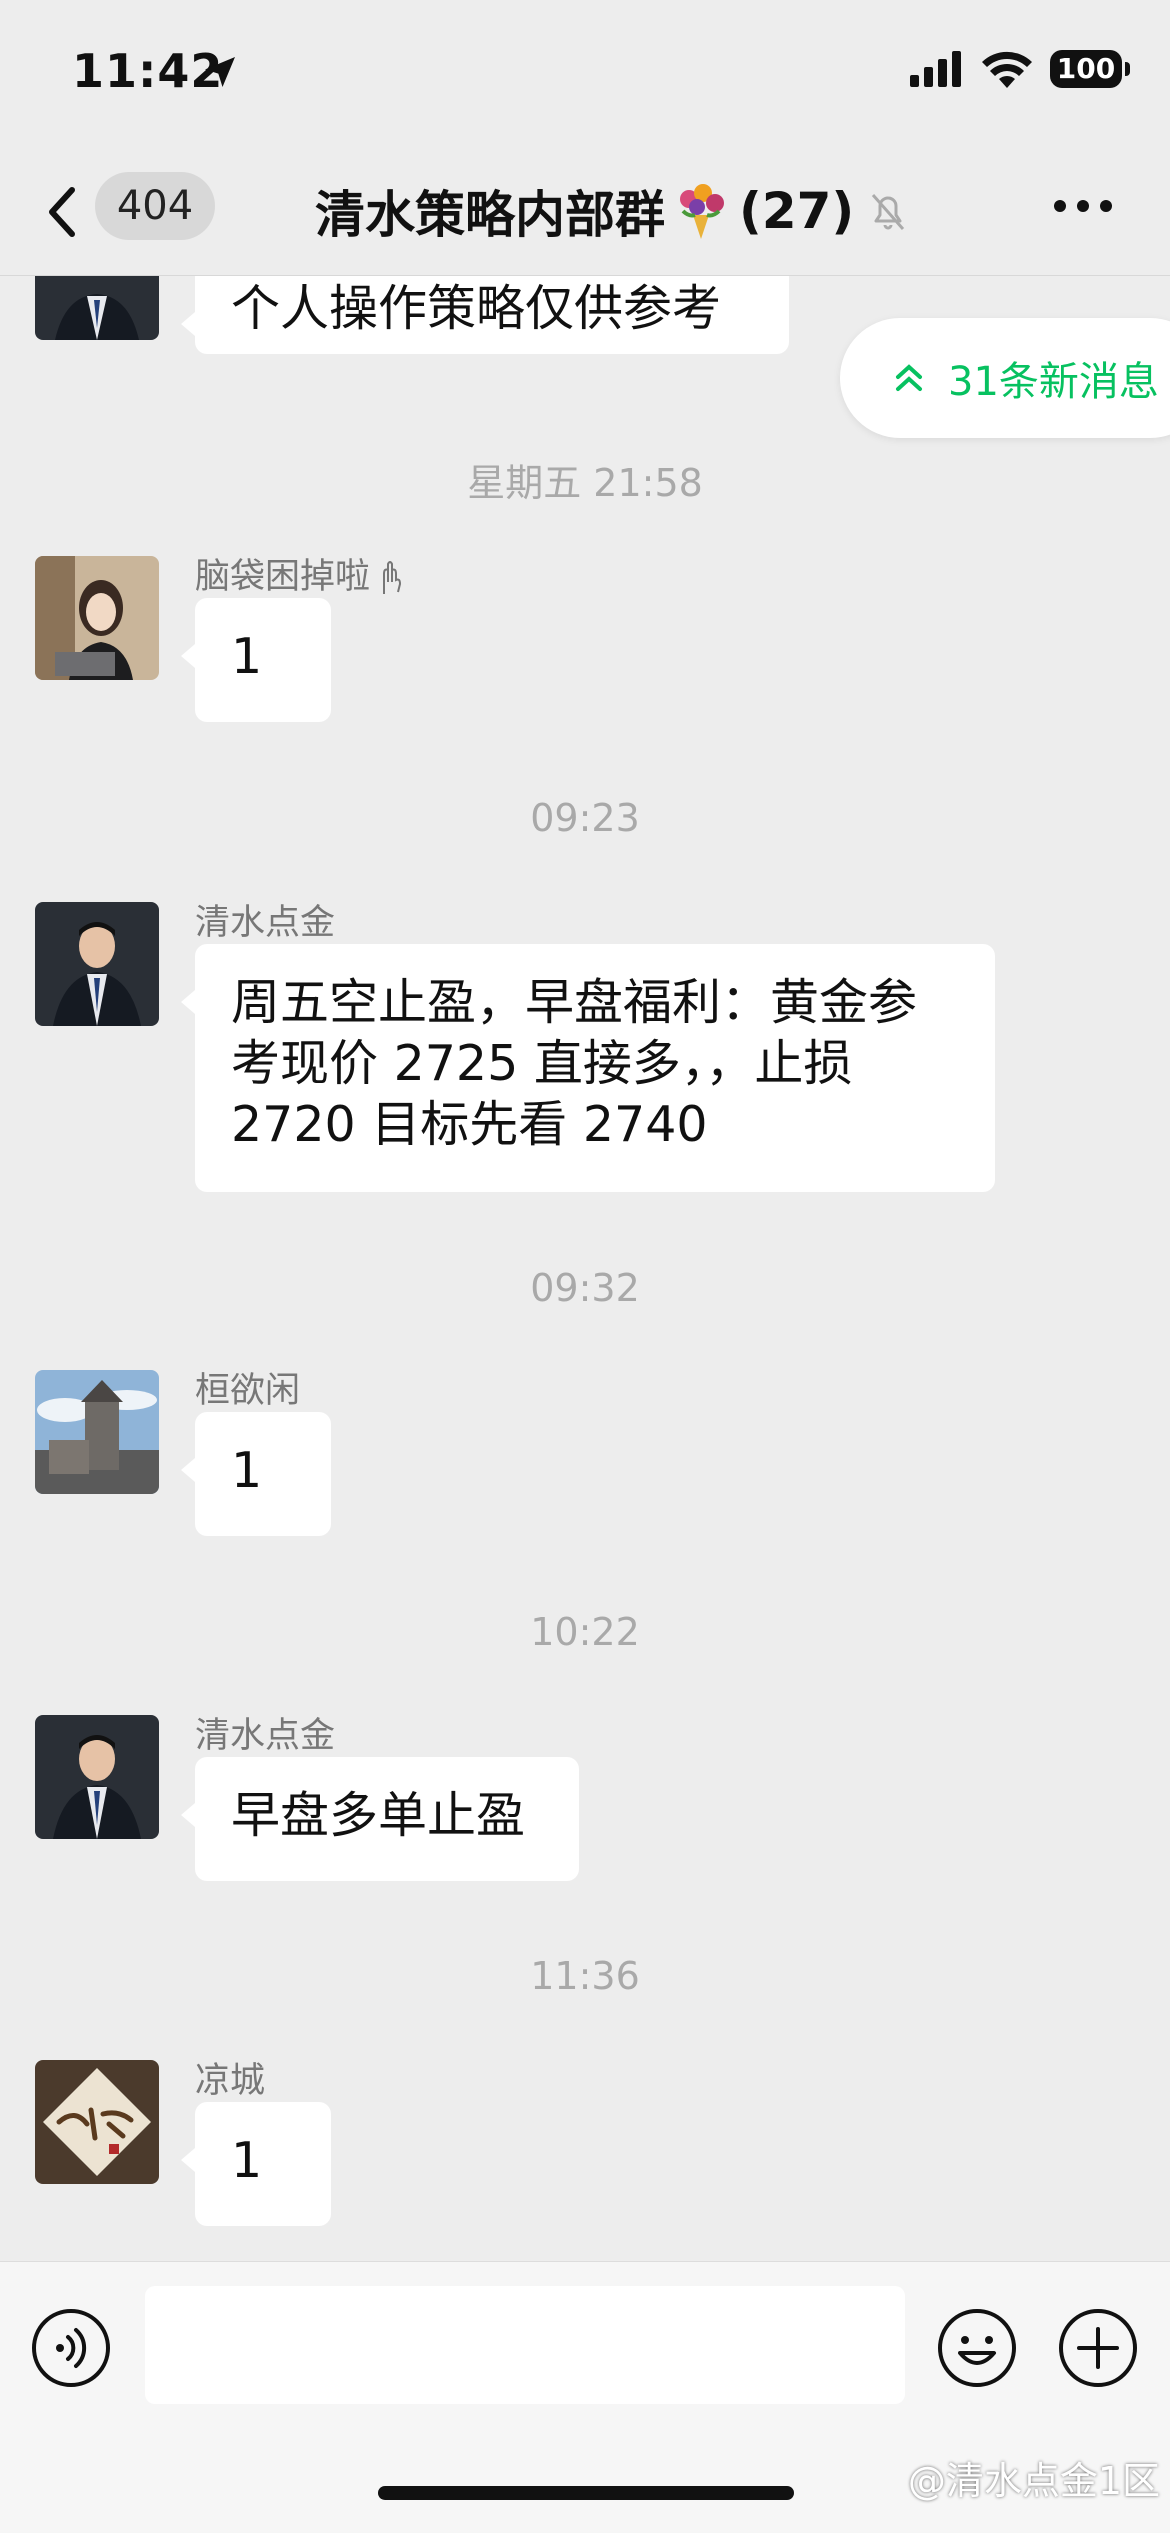 Image resolution: width=1170 pixels, height=2533 pixels. Describe the element at coordinates (62, 212) in the screenshot. I see `back-chevron-icon` at that location.